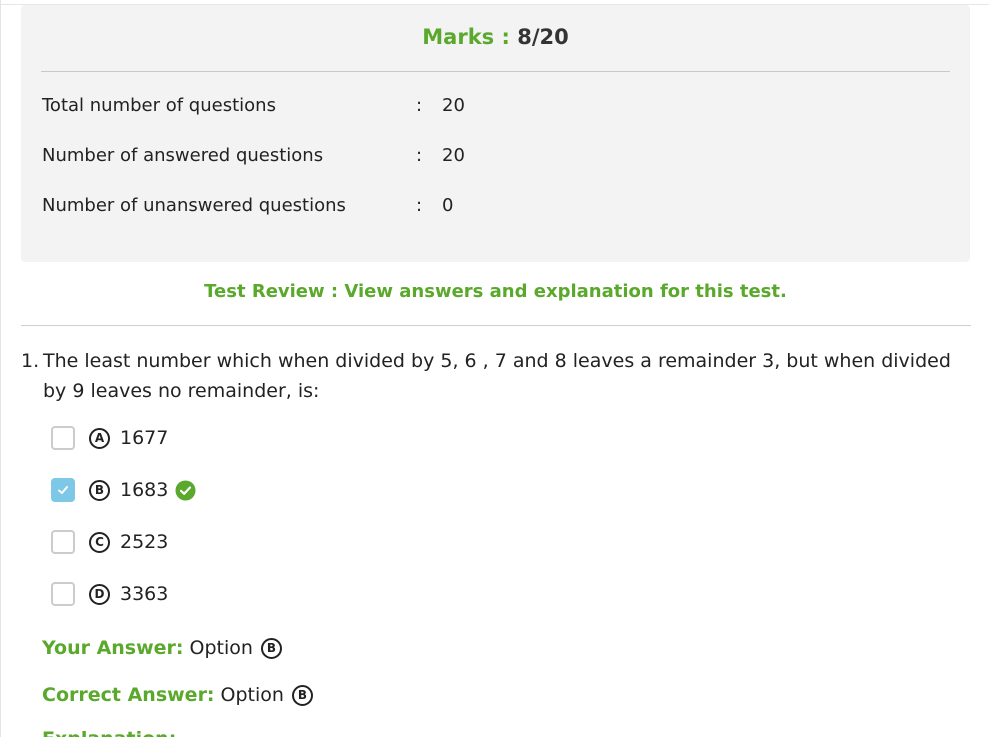  I want to click on explanation-label: Explanation:, so click(109, 732).